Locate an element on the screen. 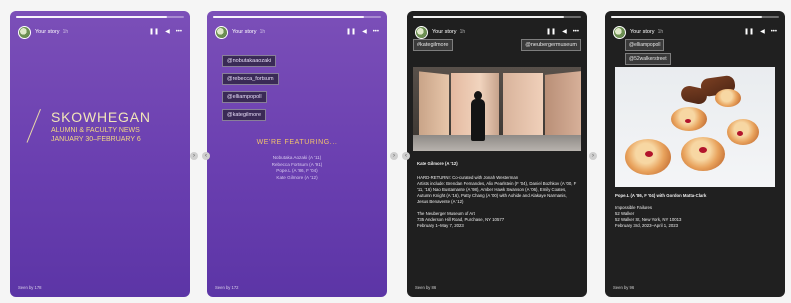 The image size is (791, 303). exhibition-photo is located at coordinates (497, 109).